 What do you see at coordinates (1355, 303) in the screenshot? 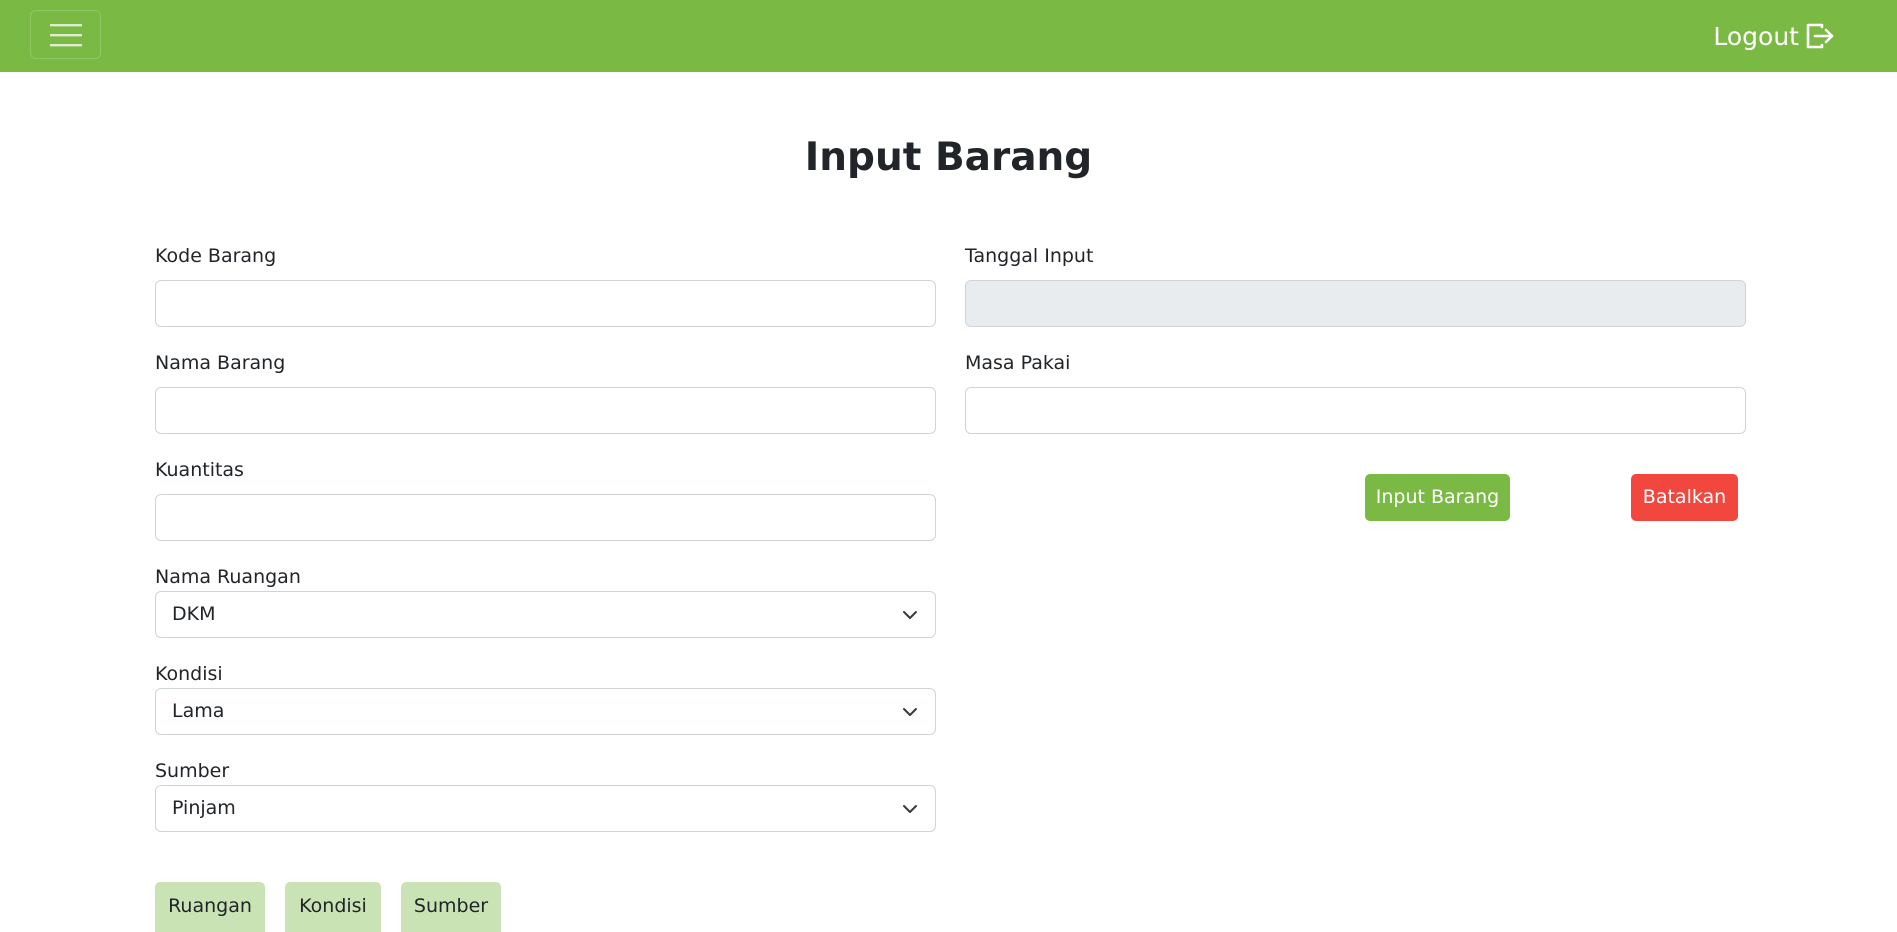
I see `tanggal-input-field` at bounding box center [1355, 303].